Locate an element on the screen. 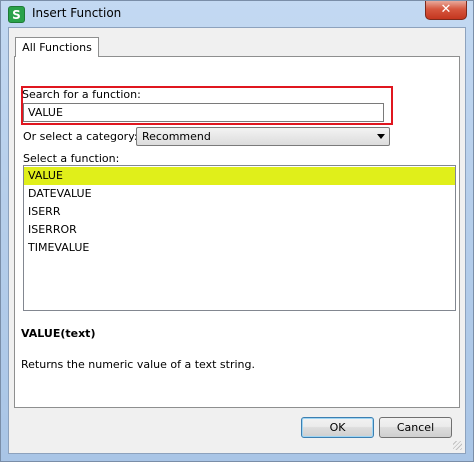  search-label: Search for a function: is located at coordinates (81, 94).